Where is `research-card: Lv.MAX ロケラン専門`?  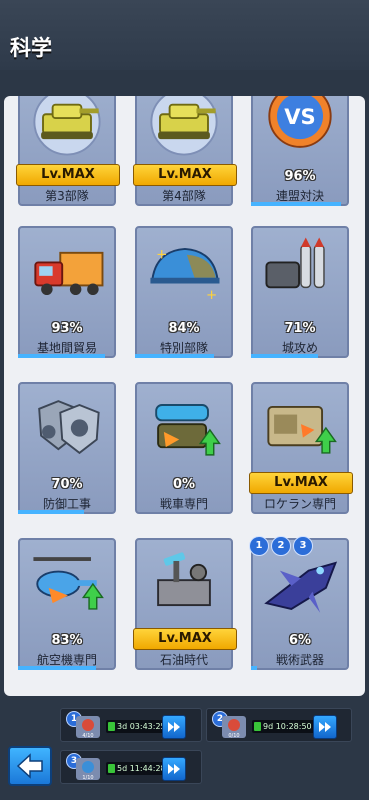
research-card: Lv.MAX ロケラン専門 is located at coordinates (301, 448).